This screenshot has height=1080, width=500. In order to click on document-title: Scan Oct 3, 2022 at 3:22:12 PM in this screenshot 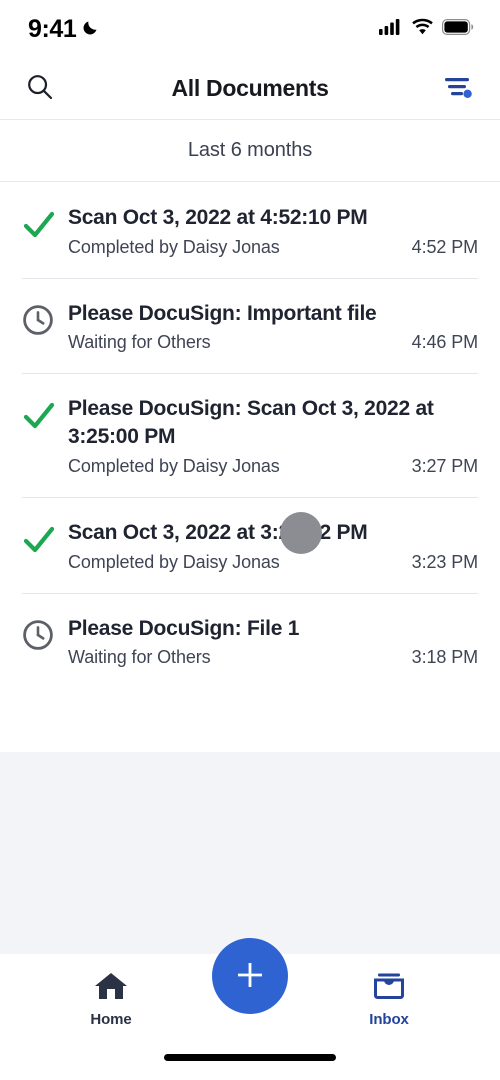, I will do `click(218, 532)`.